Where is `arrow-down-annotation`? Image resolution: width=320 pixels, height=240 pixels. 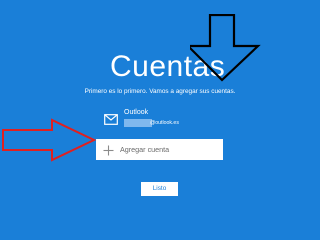 arrow-down-annotation is located at coordinates (225, 48).